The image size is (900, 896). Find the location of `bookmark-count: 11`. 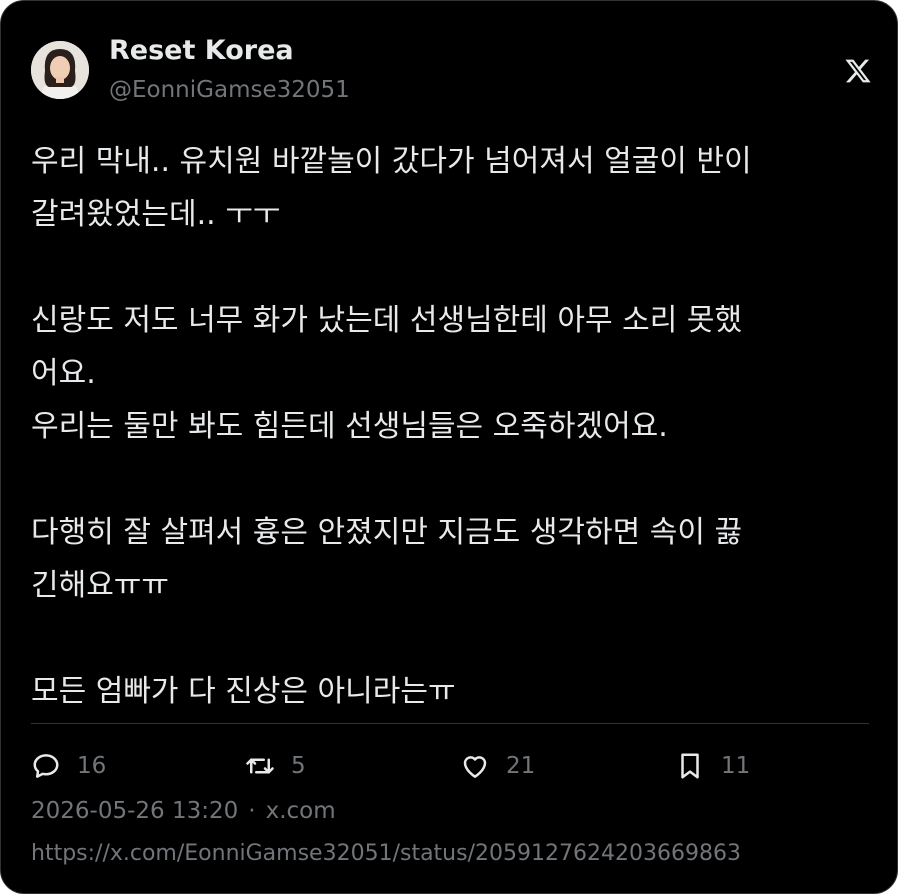

bookmark-count: 11 is located at coordinates (736, 766).